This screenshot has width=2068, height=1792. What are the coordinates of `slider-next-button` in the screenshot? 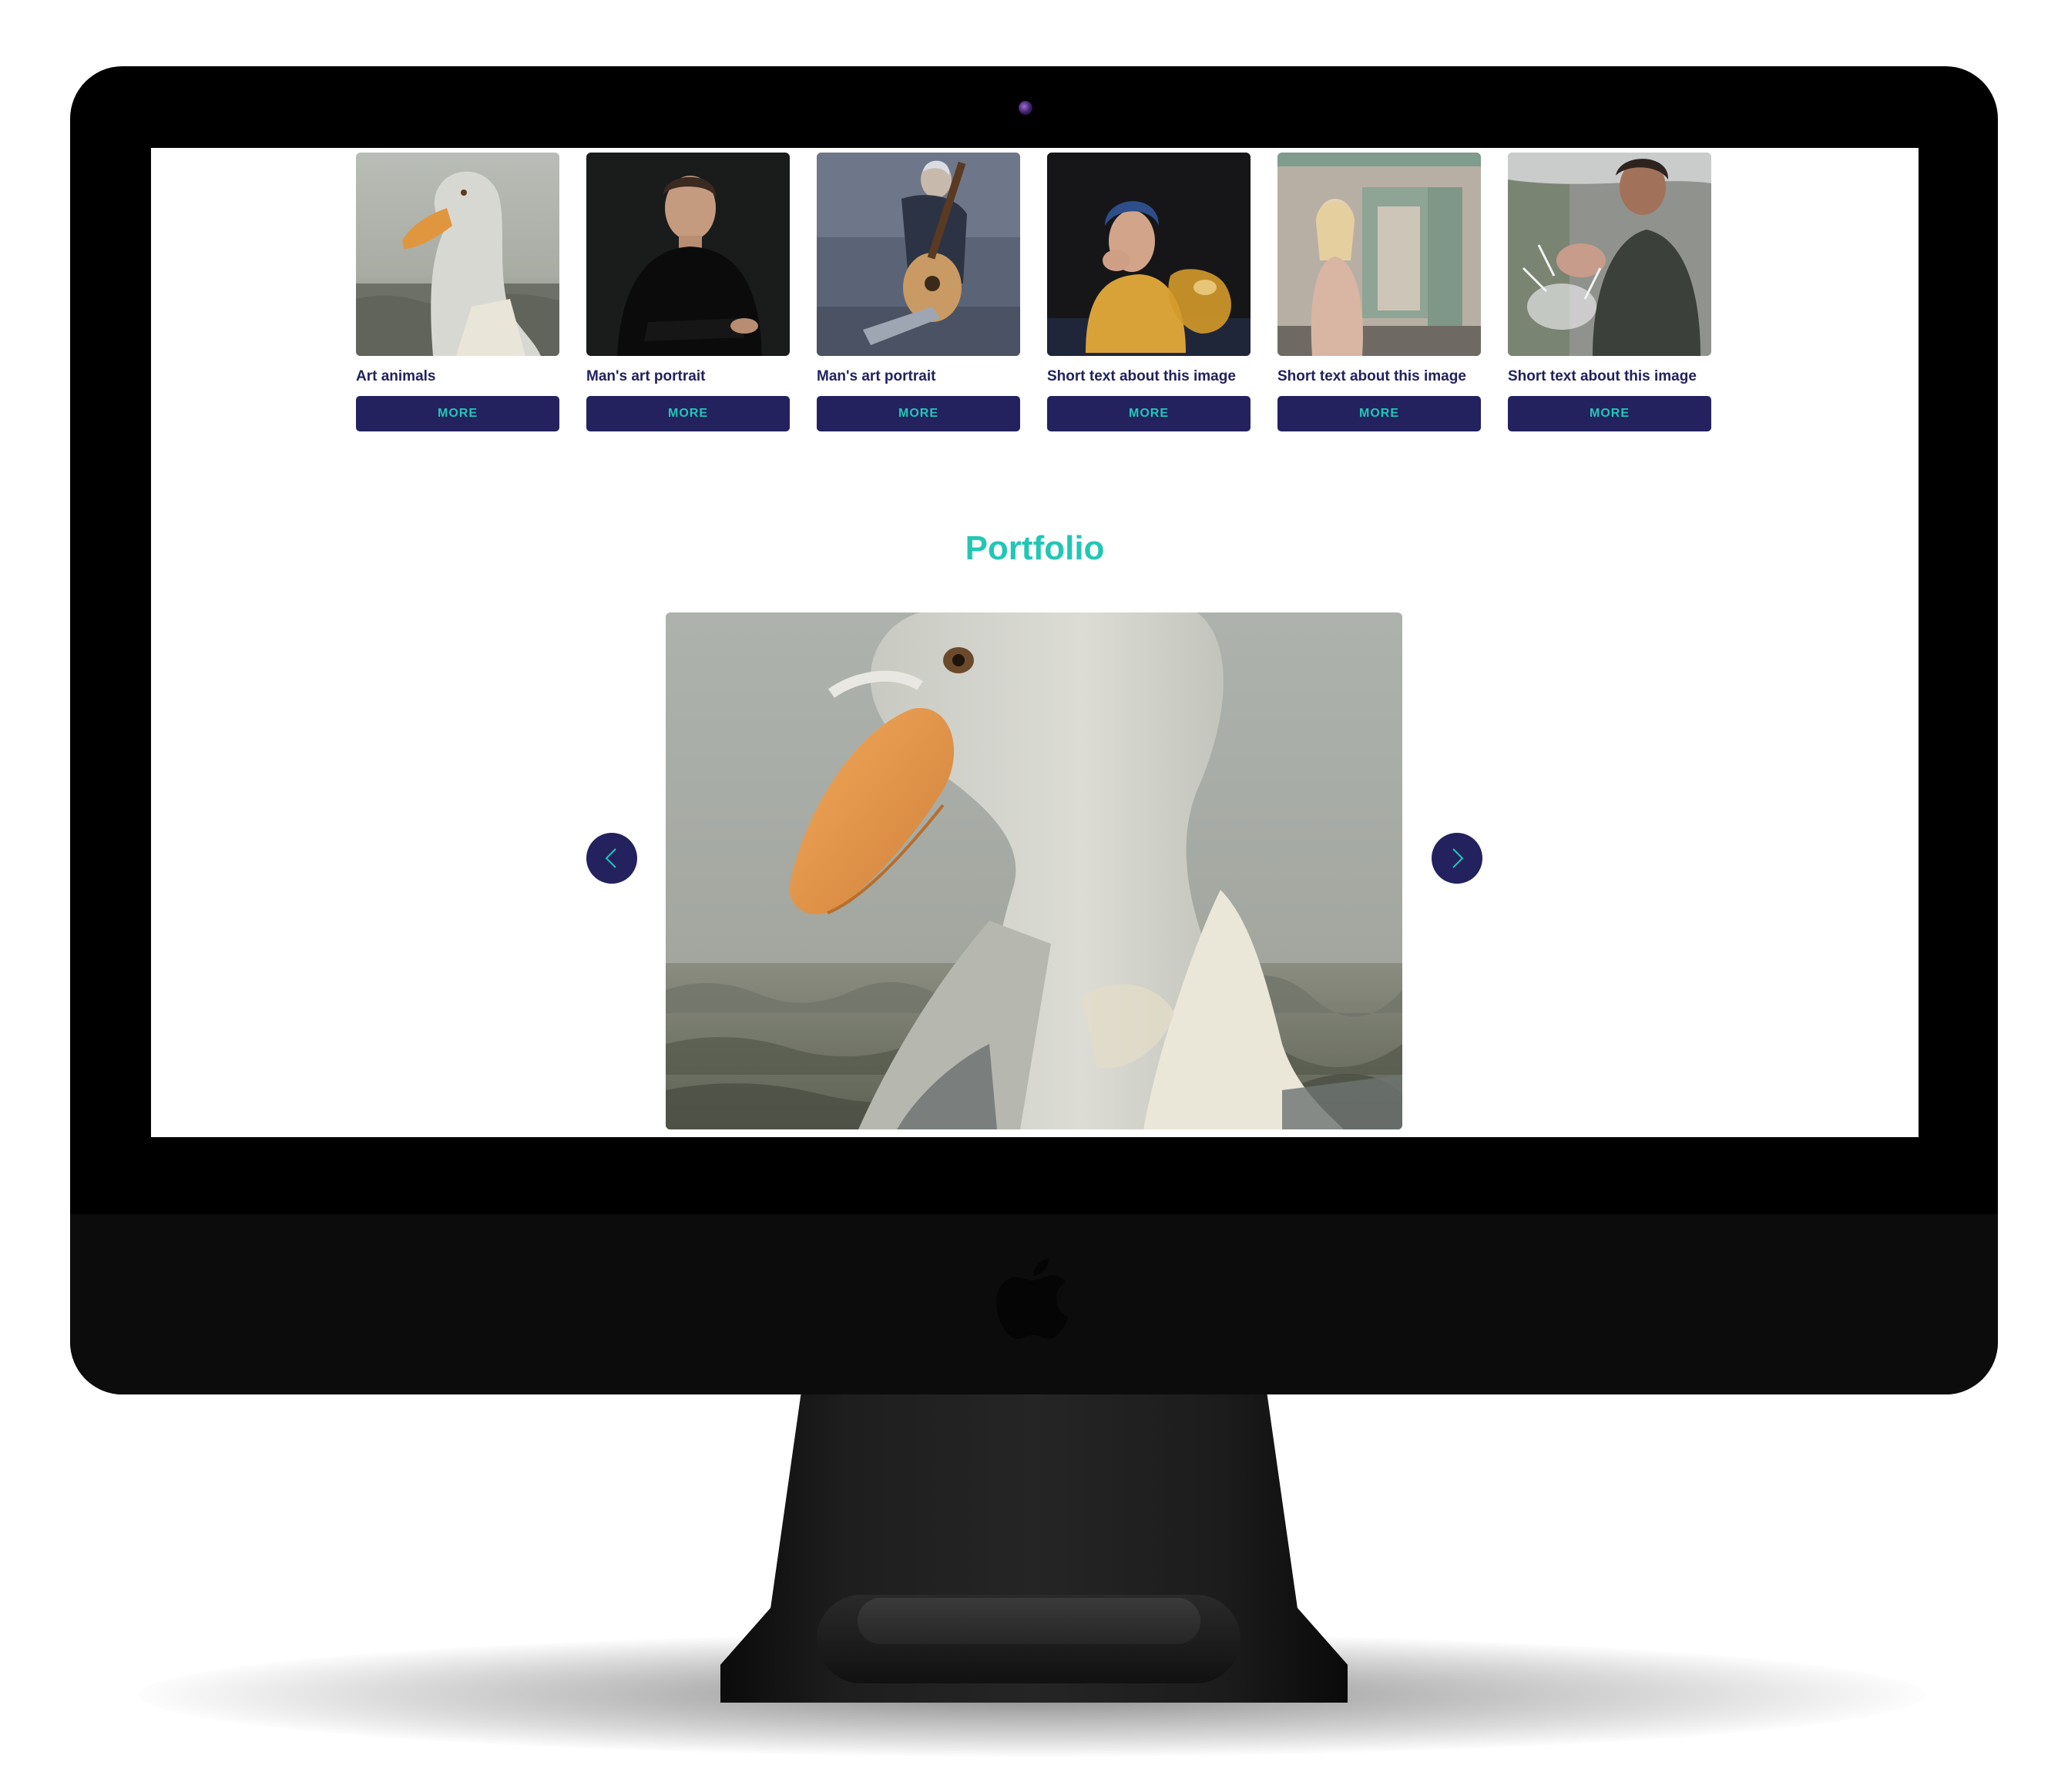 It's located at (1457, 858).